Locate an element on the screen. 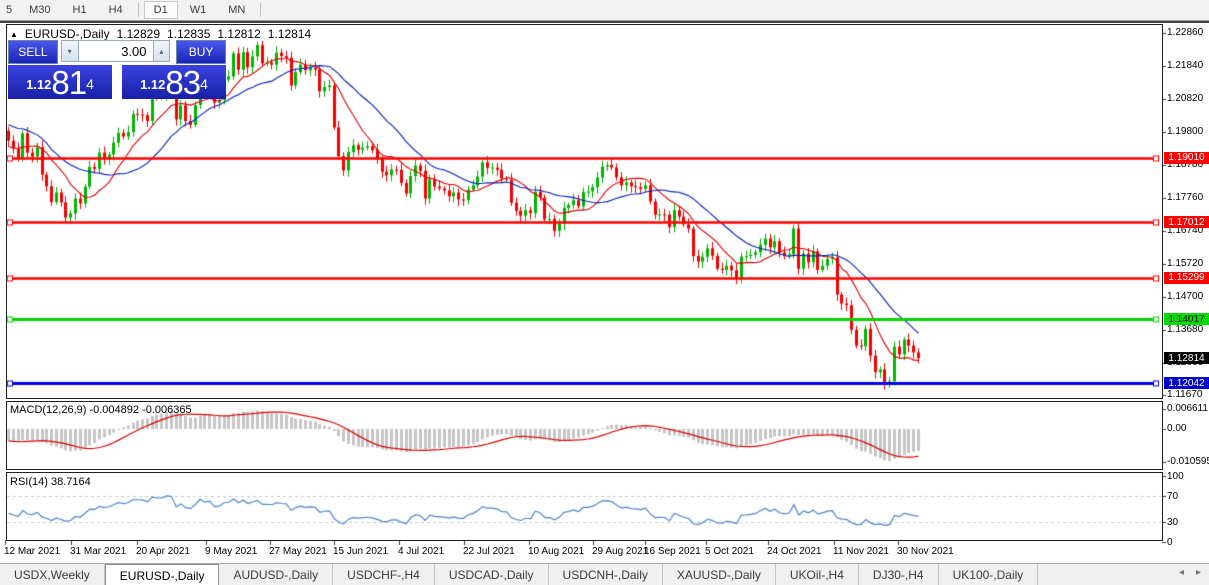  rsi-axis-label: 0 is located at coordinates (1170, 542).